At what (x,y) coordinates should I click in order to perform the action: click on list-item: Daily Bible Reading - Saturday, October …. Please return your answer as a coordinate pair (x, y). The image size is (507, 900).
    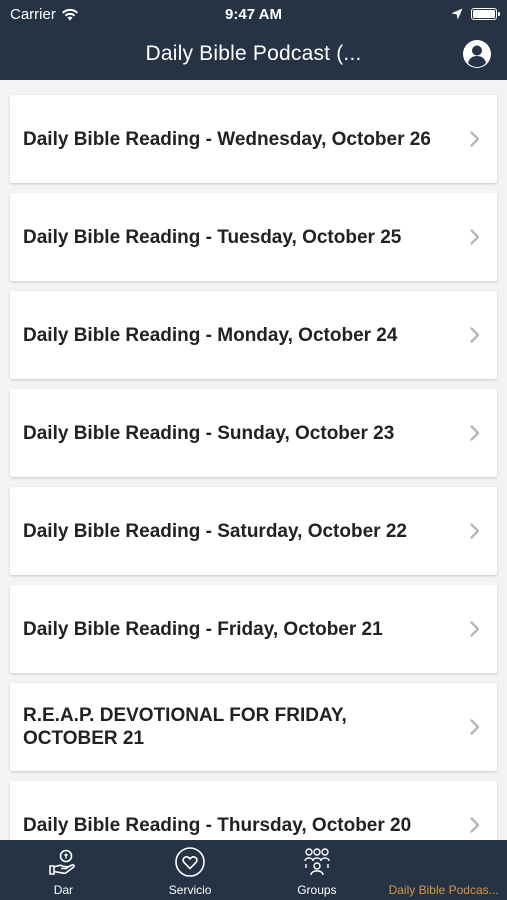
    Looking at the image, I should click on (253, 531).